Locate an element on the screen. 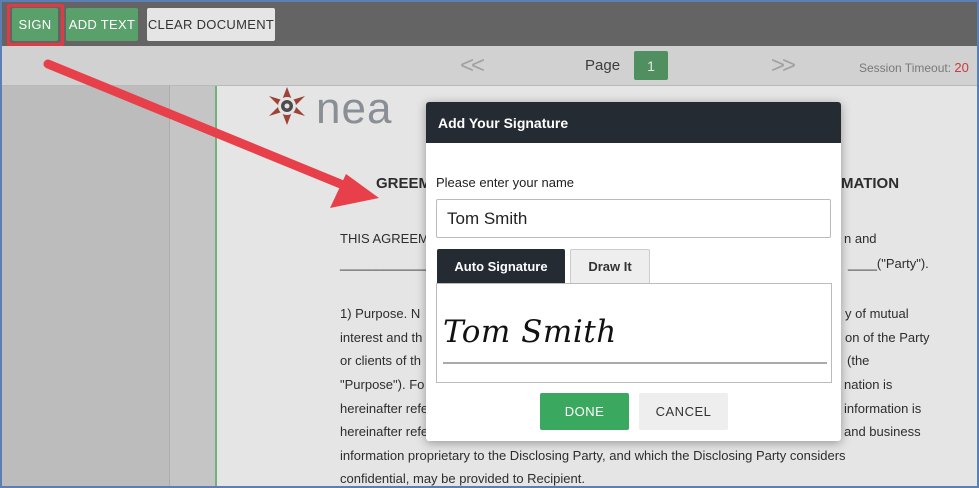 The height and width of the screenshot is (488, 979). sign-highlight-box is located at coordinates (35, 25).